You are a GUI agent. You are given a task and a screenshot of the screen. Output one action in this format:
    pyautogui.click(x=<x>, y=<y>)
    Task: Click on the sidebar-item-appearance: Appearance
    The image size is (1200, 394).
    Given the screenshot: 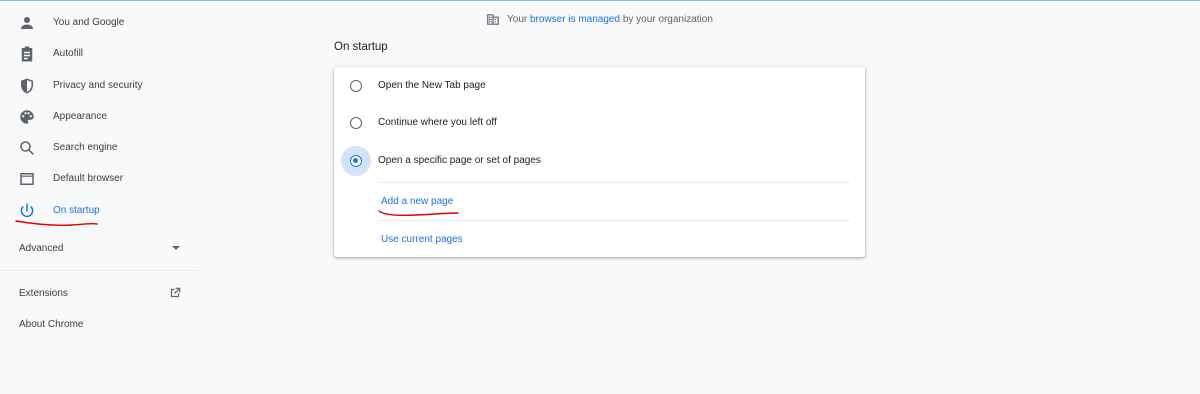 What is the action you would take?
    pyautogui.click(x=99, y=116)
    